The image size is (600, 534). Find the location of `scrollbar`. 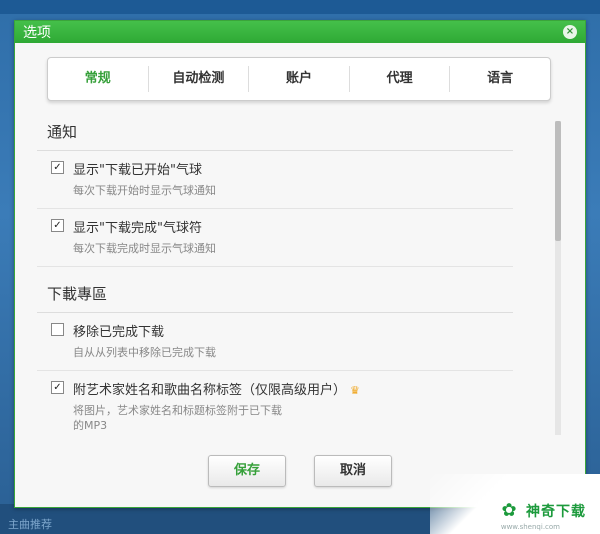

scrollbar is located at coordinates (558, 278).